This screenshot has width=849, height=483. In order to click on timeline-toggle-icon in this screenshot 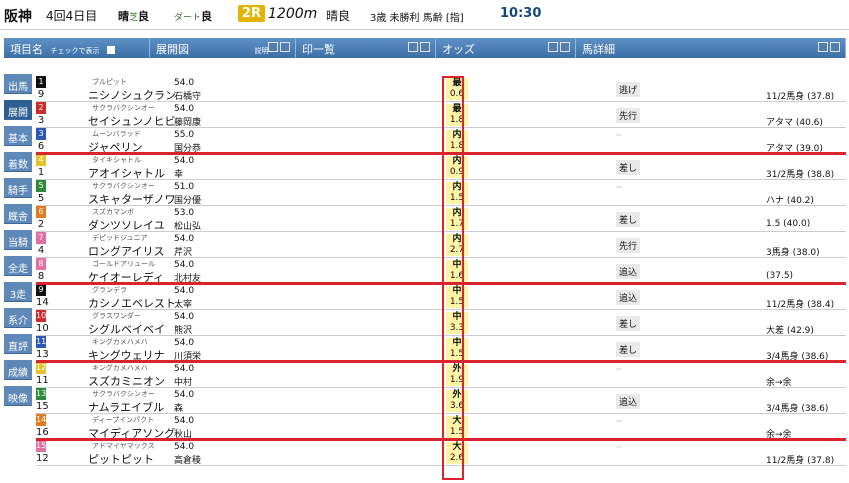, I will do `click(273, 47)`.